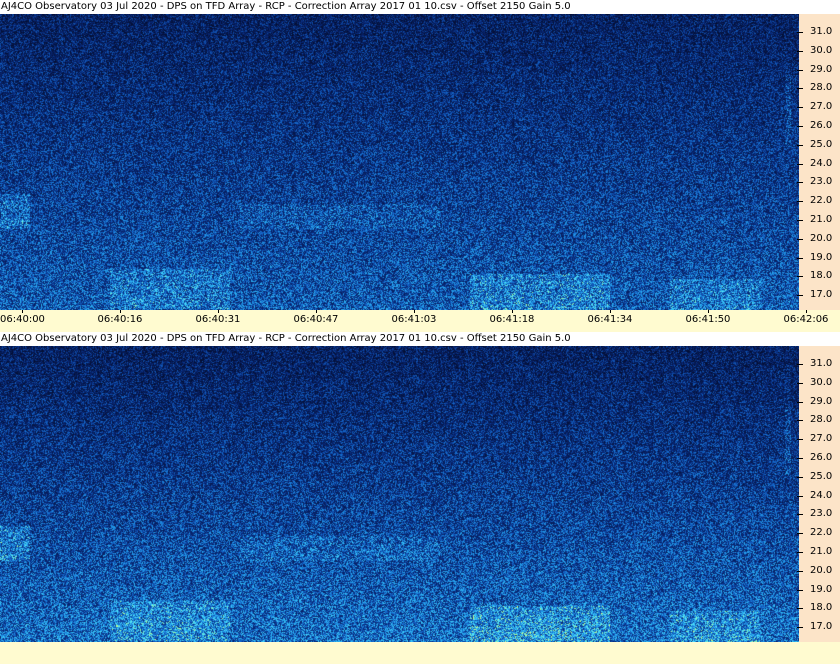 The width and height of the screenshot is (840, 664). Describe the element at coordinates (22, 317) in the screenshot. I see `time-tick-label: 06:40:00` at that location.